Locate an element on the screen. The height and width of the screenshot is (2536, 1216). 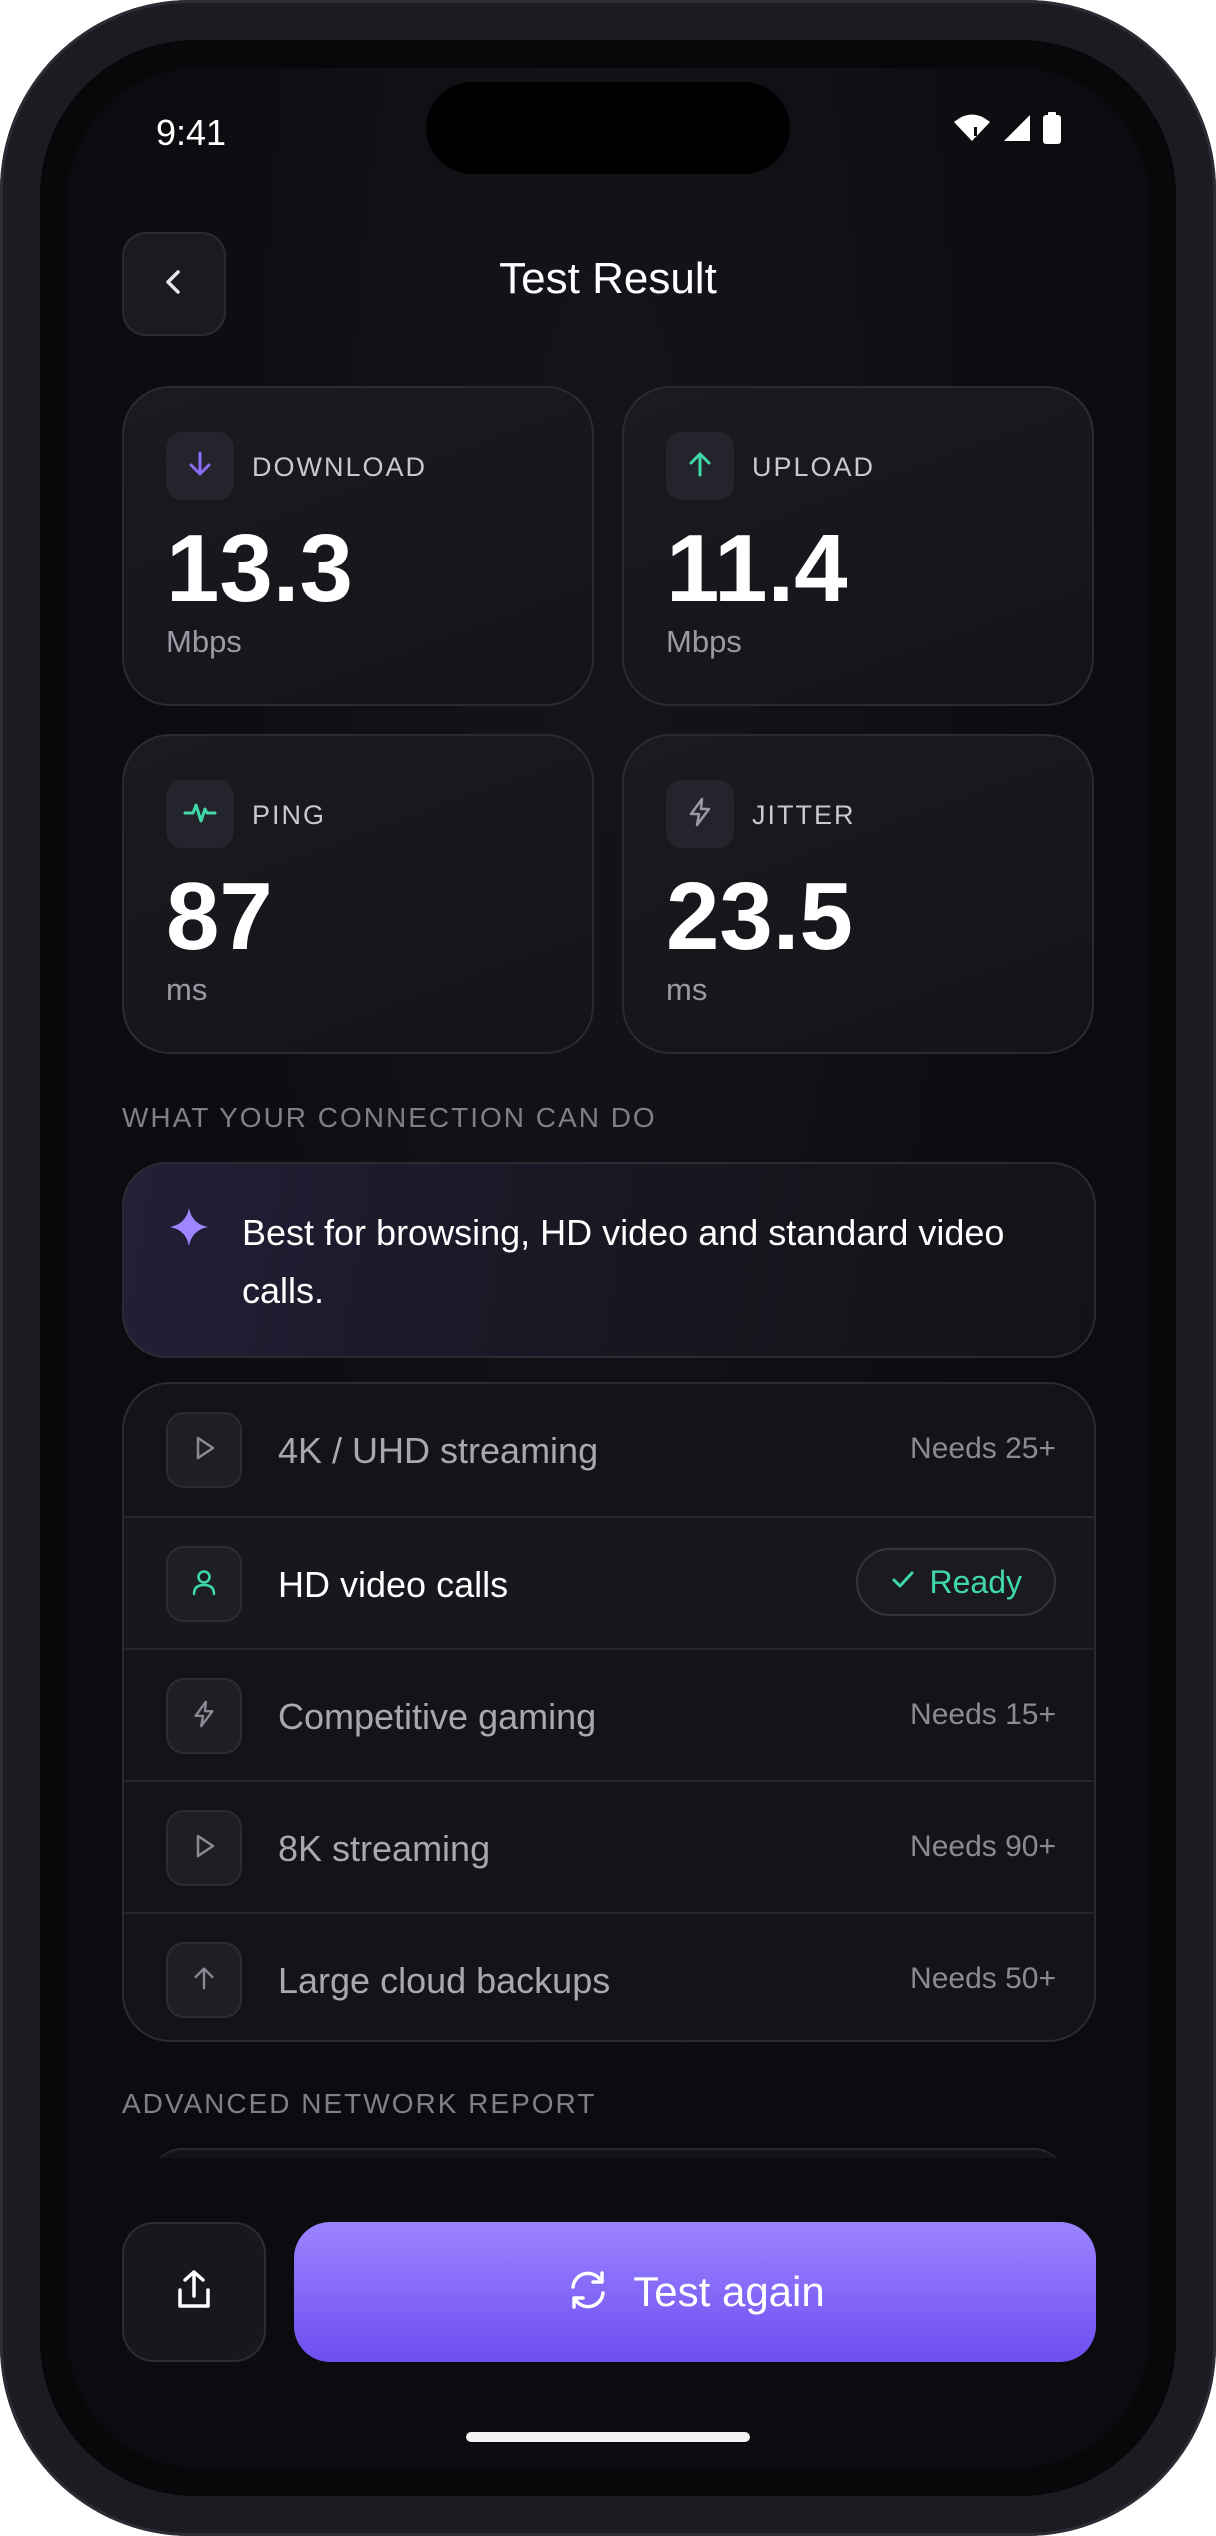
jitter-card: JITTER 23.5 ms is located at coordinates (858, 894).